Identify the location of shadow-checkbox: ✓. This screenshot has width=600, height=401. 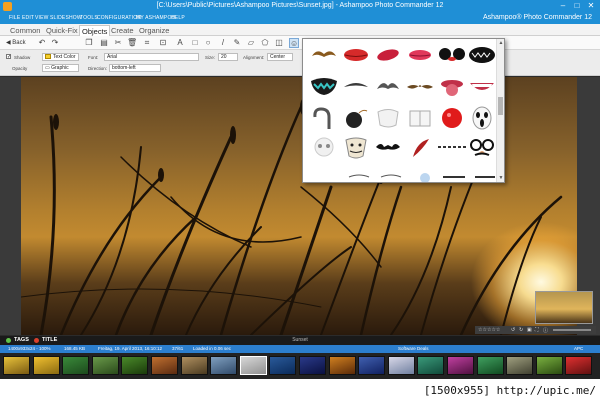
(8, 57).